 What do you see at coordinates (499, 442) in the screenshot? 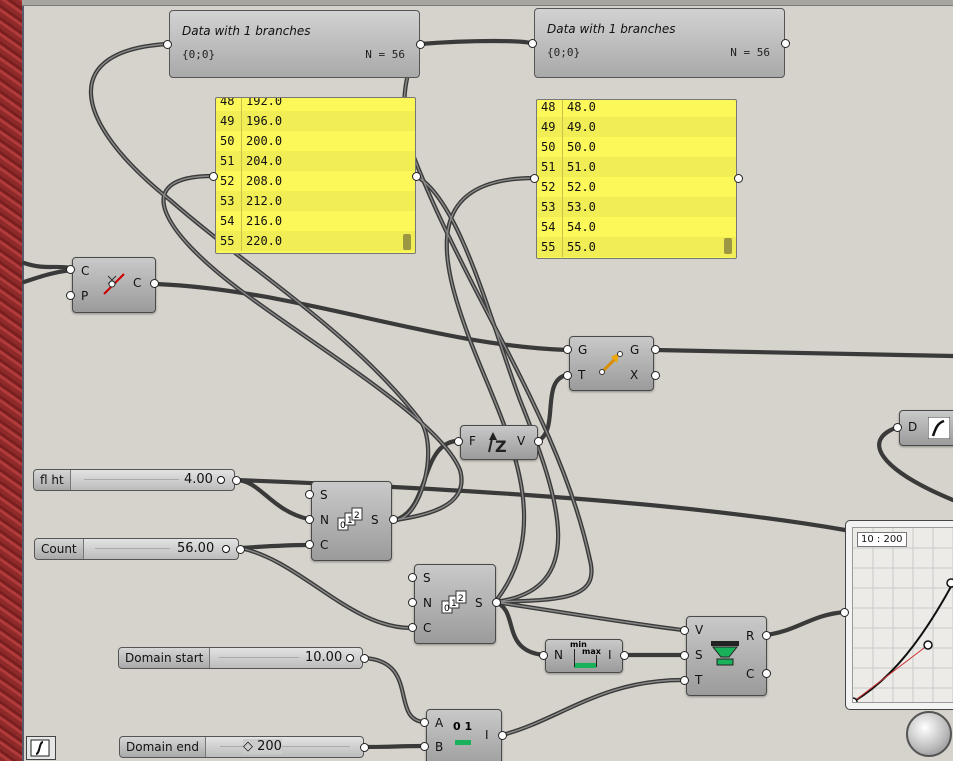
I see `unit-z-component: F V Z` at bounding box center [499, 442].